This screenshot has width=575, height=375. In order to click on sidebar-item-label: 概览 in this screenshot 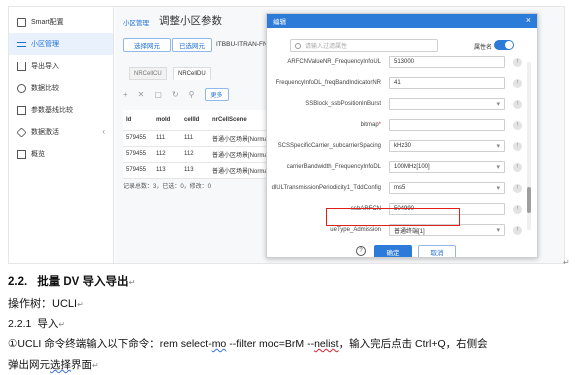, I will do `click(38, 154)`.